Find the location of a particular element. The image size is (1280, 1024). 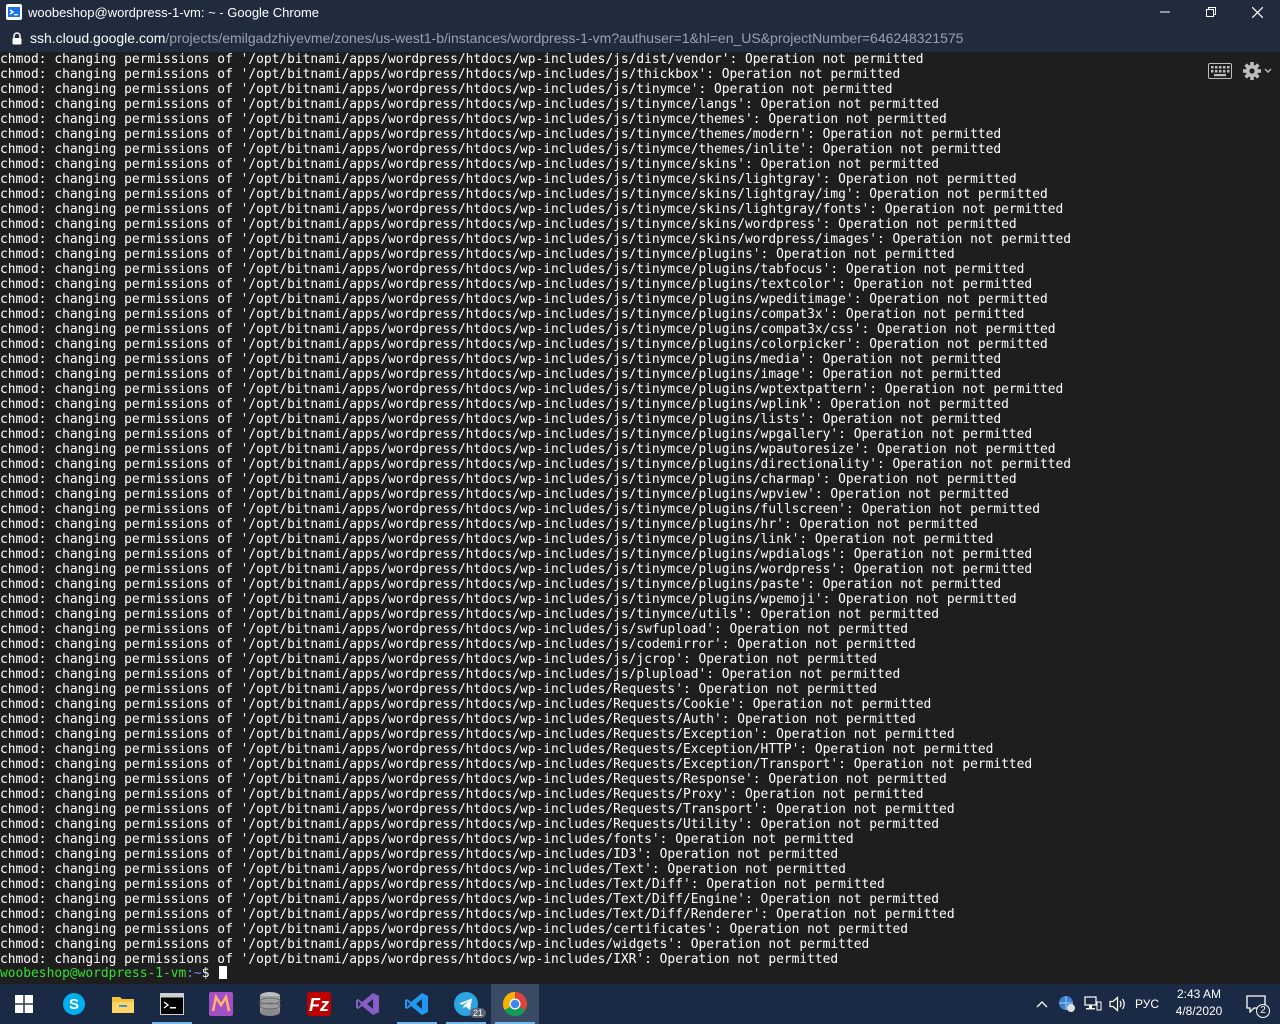

telegram-unread-badge: 21 is located at coordinates (477, 1013).